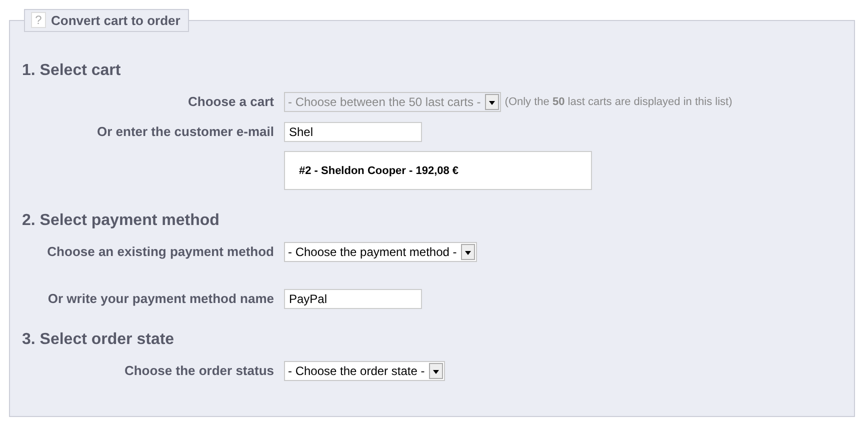 The height and width of the screenshot is (427, 865). What do you see at coordinates (72, 71) in the screenshot?
I see `section-heading: 1. Select cart` at bounding box center [72, 71].